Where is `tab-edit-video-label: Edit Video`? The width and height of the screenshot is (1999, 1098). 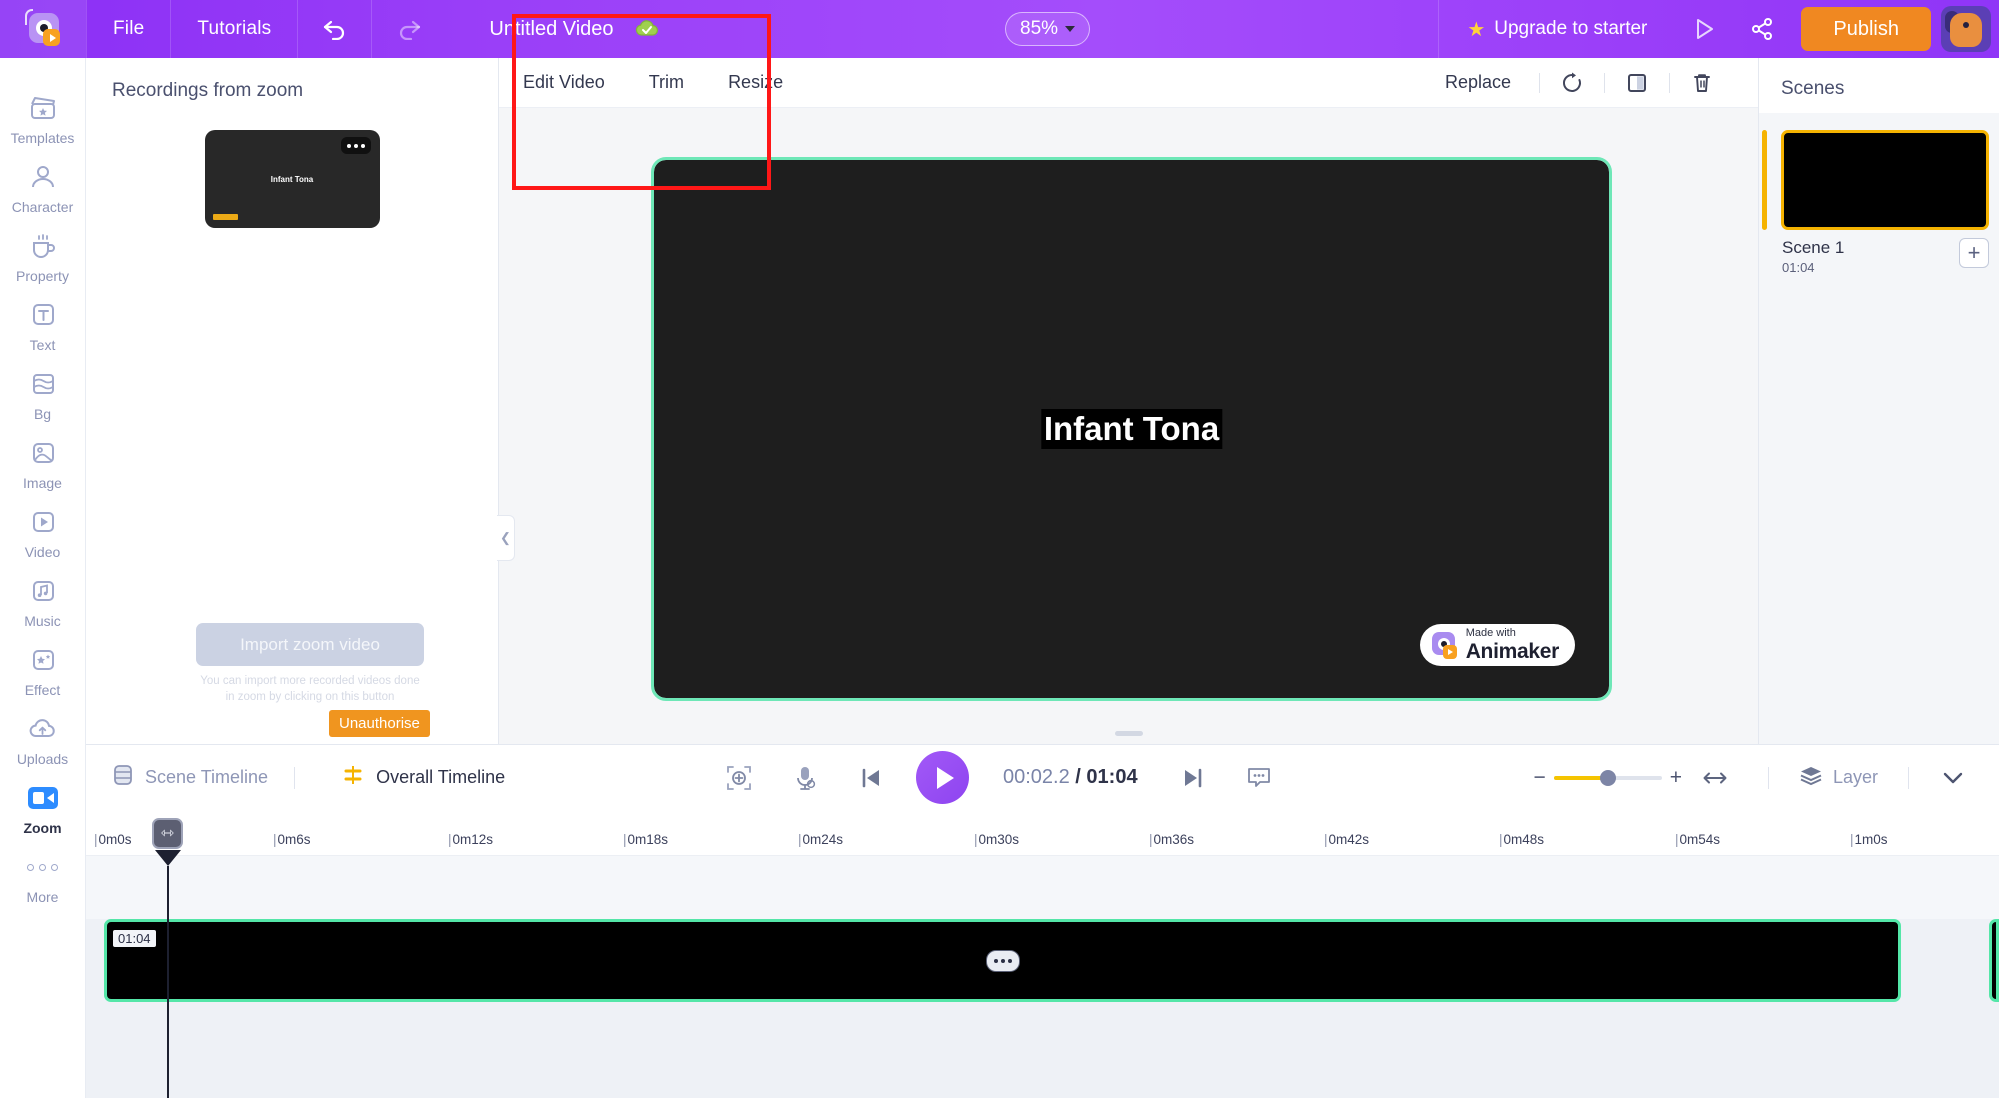 tab-edit-video-label: Edit Video is located at coordinates (564, 82).